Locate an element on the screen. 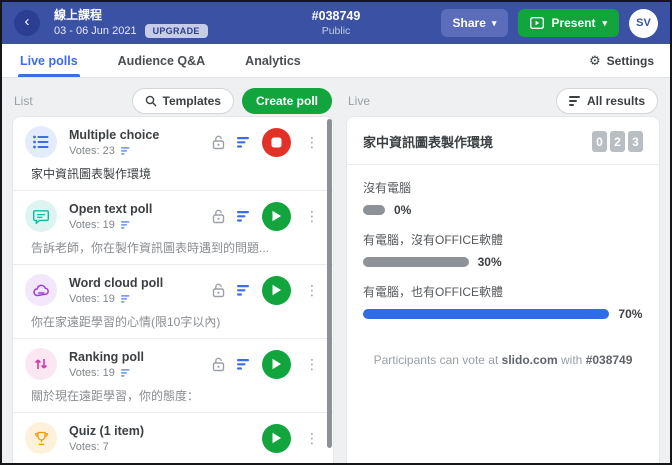  result-option: 有電腦，沒有OFFICE軟體 30% is located at coordinates (503, 250).